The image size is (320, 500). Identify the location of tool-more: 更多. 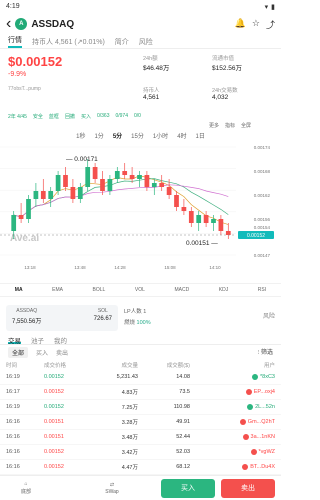
(214, 125).